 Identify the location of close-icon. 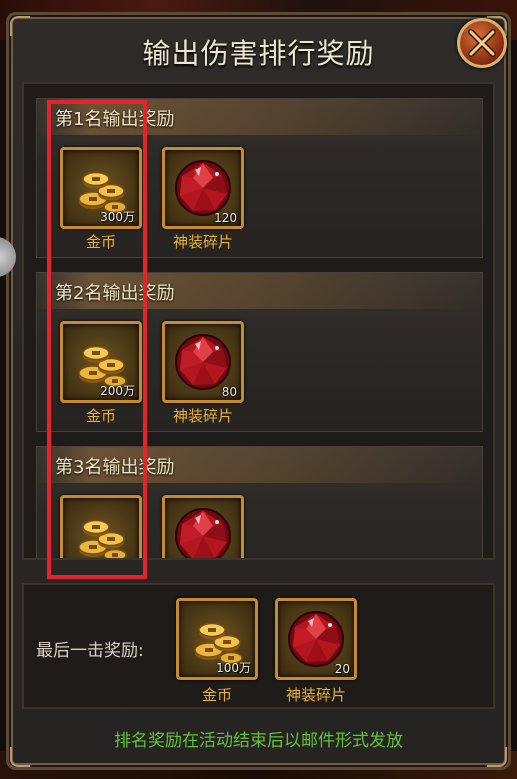
(482, 43).